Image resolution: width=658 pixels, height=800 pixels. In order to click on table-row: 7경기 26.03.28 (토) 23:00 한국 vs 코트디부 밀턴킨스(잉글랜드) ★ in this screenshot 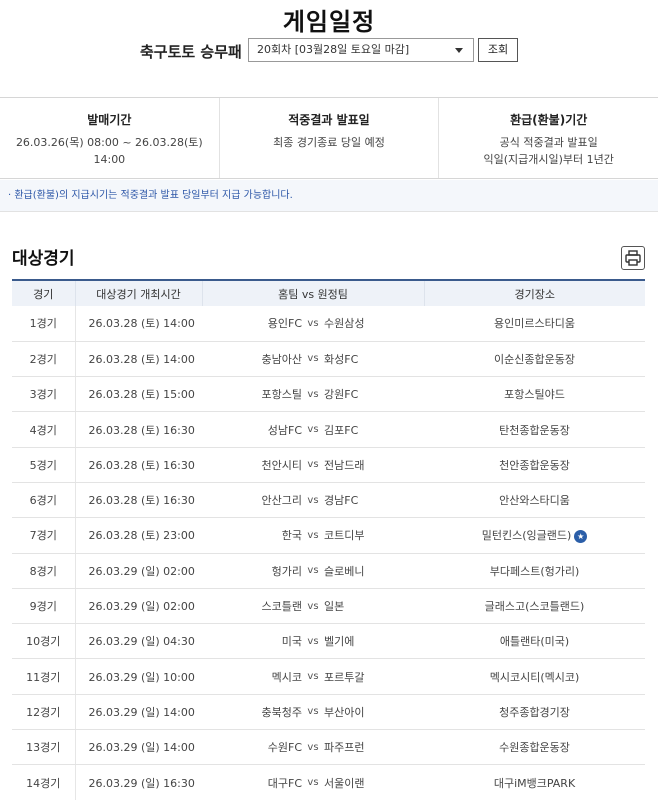, I will do `click(328, 535)`.